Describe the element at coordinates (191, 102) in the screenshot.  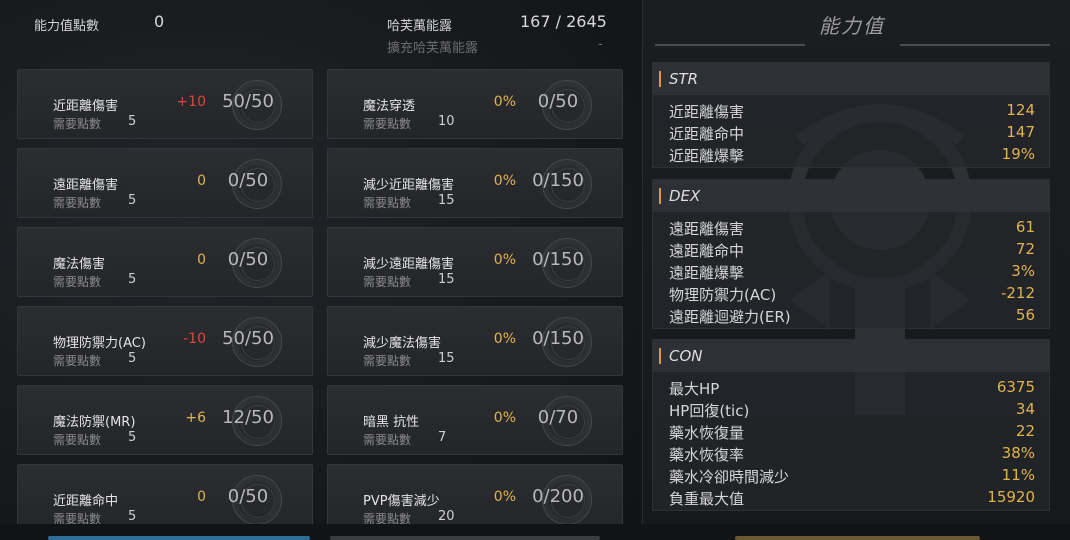
I see `skill-bonus: +10` at that location.